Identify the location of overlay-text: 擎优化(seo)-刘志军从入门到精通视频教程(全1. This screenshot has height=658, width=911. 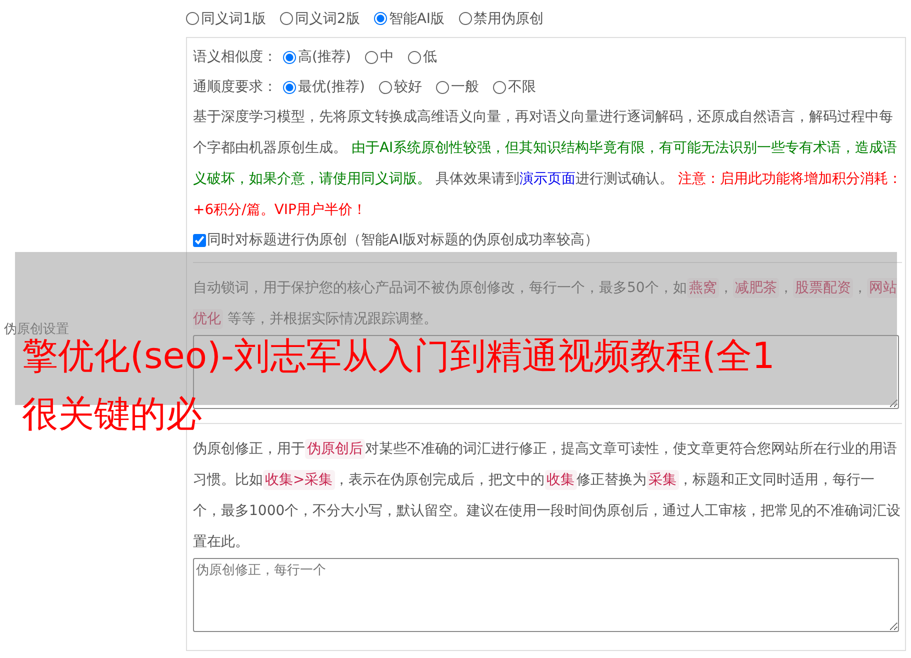
(398, 356).